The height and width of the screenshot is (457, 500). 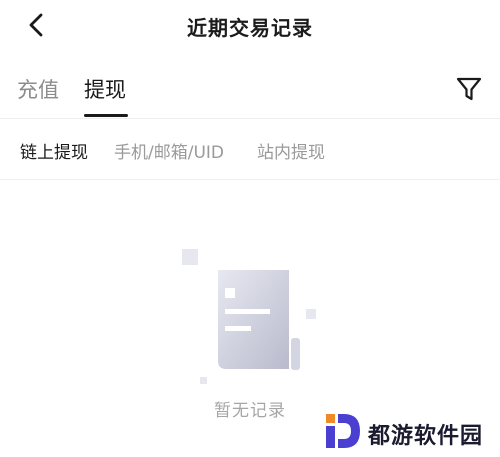 I want to click on tab-withdraw: 提现, so click(x=105, y=89).